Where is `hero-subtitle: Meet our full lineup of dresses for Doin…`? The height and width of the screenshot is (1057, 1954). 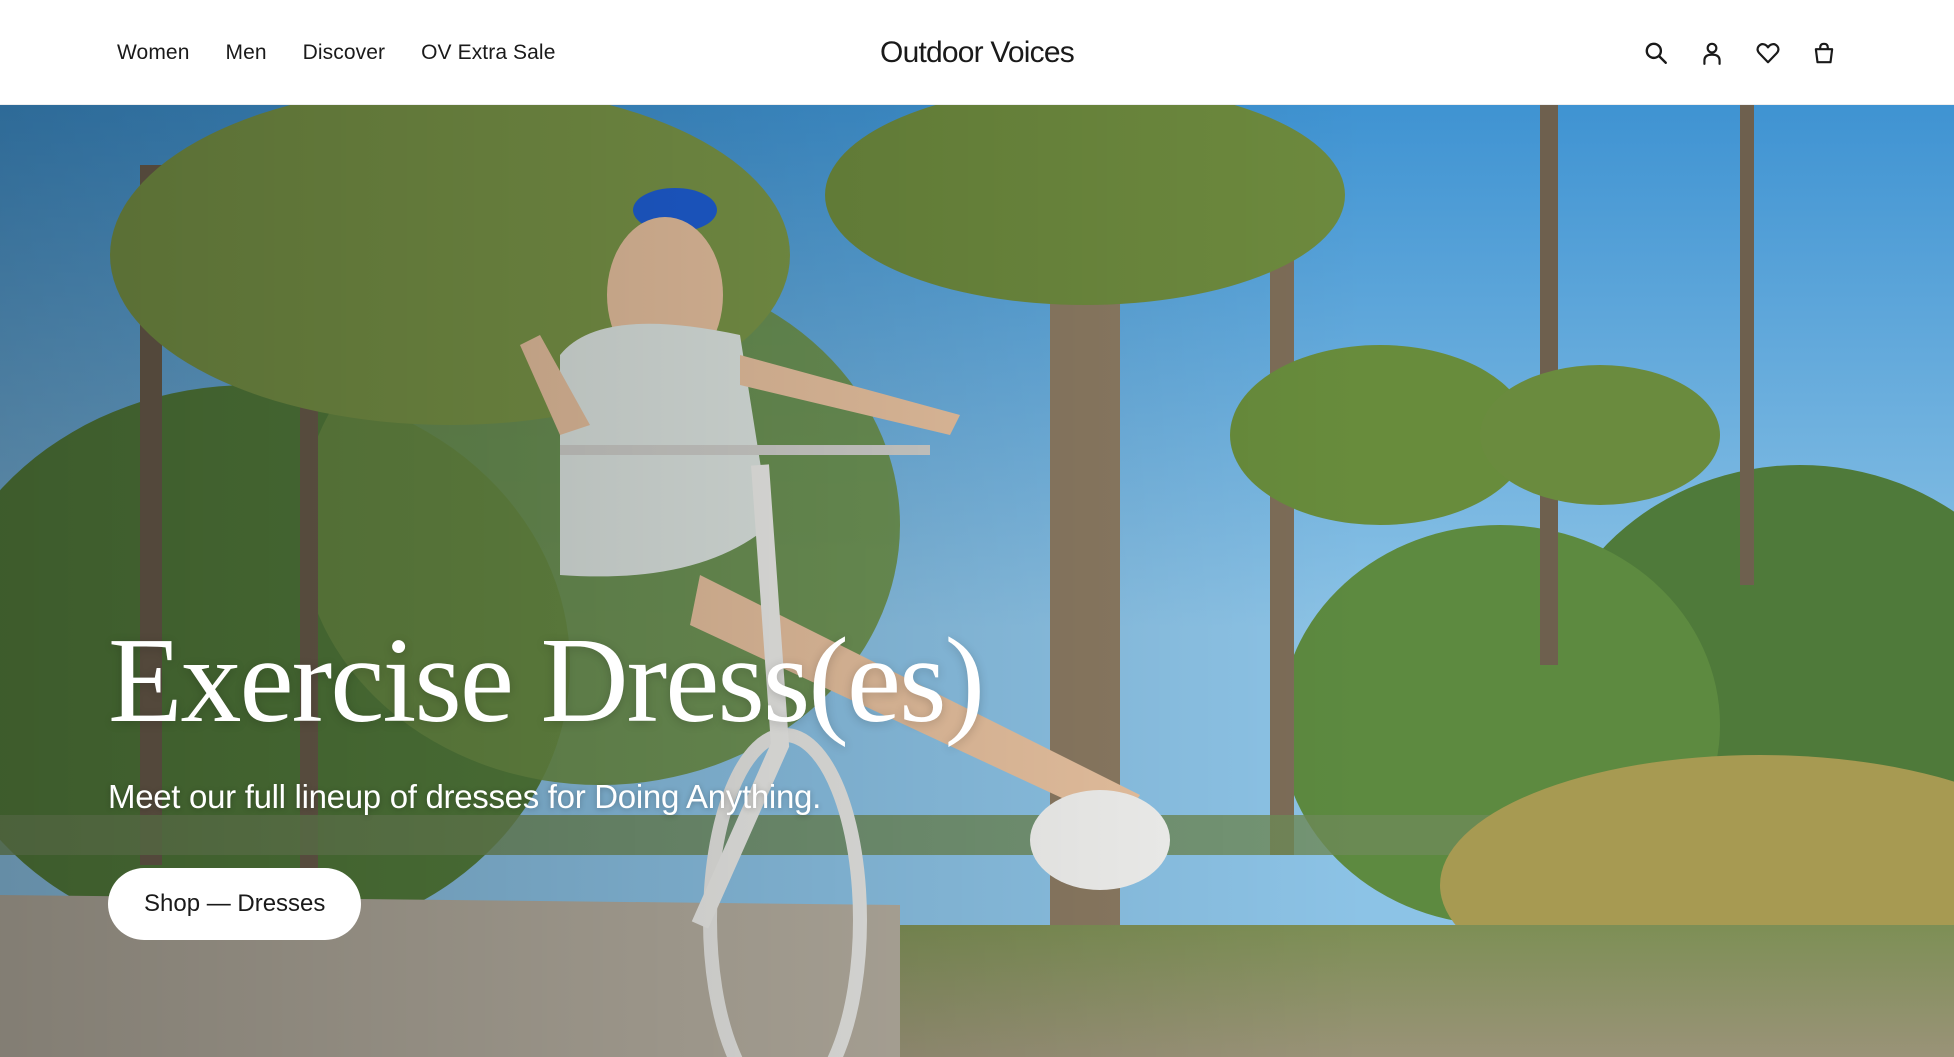
hero-subtitle: Meet our full lineup of dresses for Doin… is located at coordinates (464, 796).